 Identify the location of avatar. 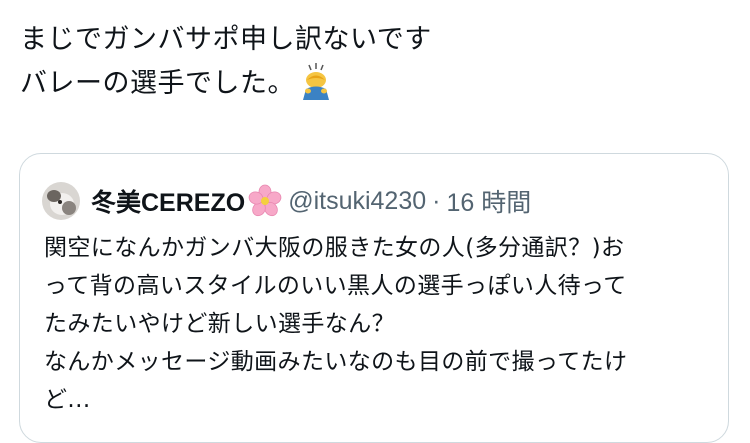
(61, 201).